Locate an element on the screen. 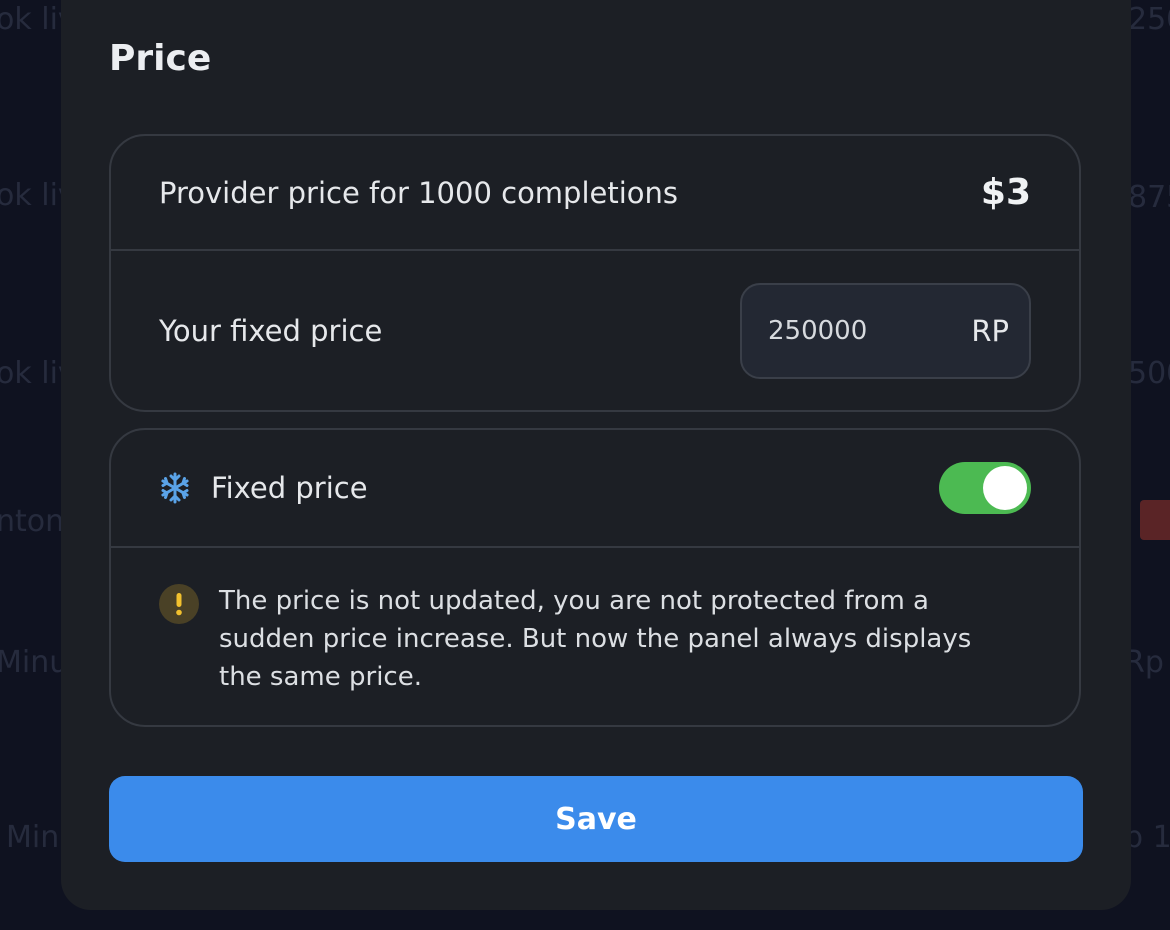  bg-text-fragment: nton is located at coordinates (32, 521).